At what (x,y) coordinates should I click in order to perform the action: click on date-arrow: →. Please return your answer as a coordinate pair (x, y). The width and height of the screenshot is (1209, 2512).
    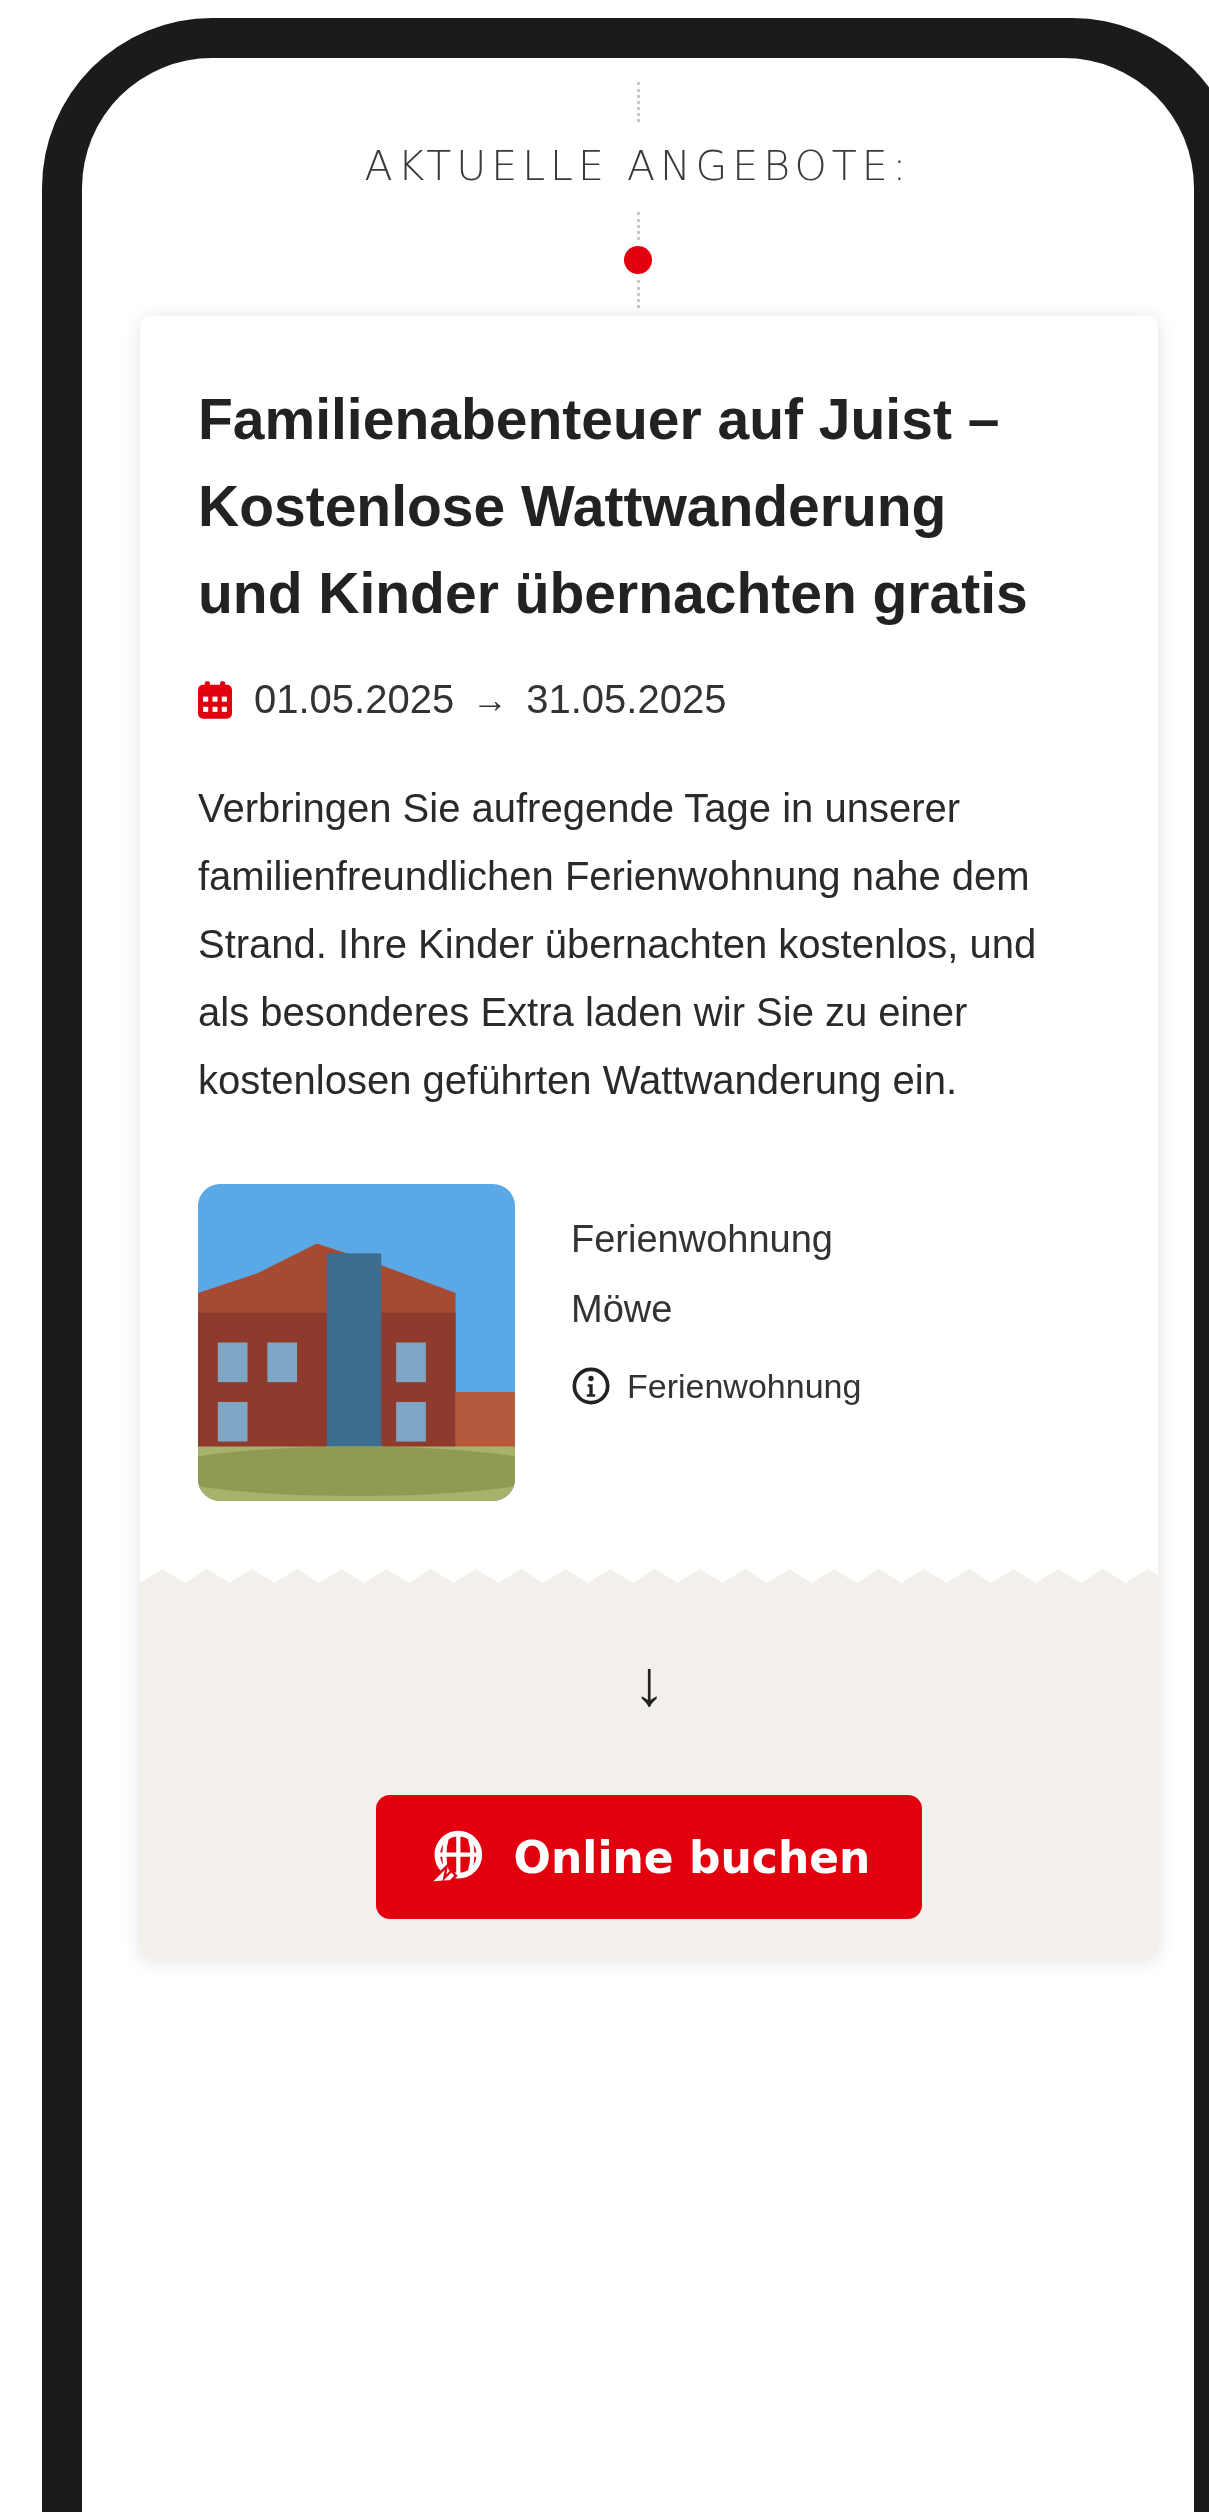
    Looking at the image, I should click on (490, 699).